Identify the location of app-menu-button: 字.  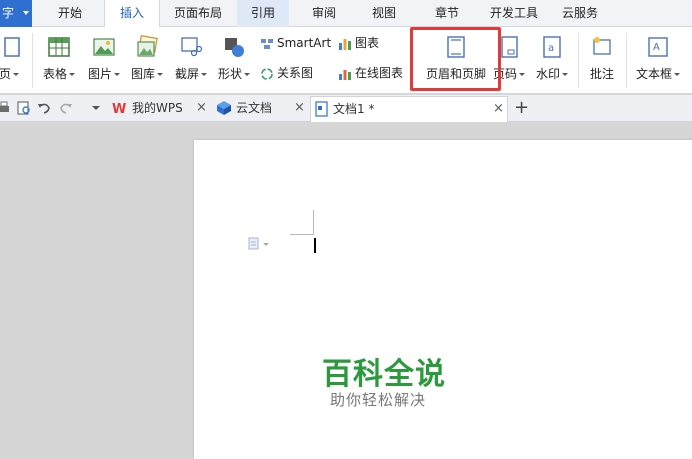
(16, 13).